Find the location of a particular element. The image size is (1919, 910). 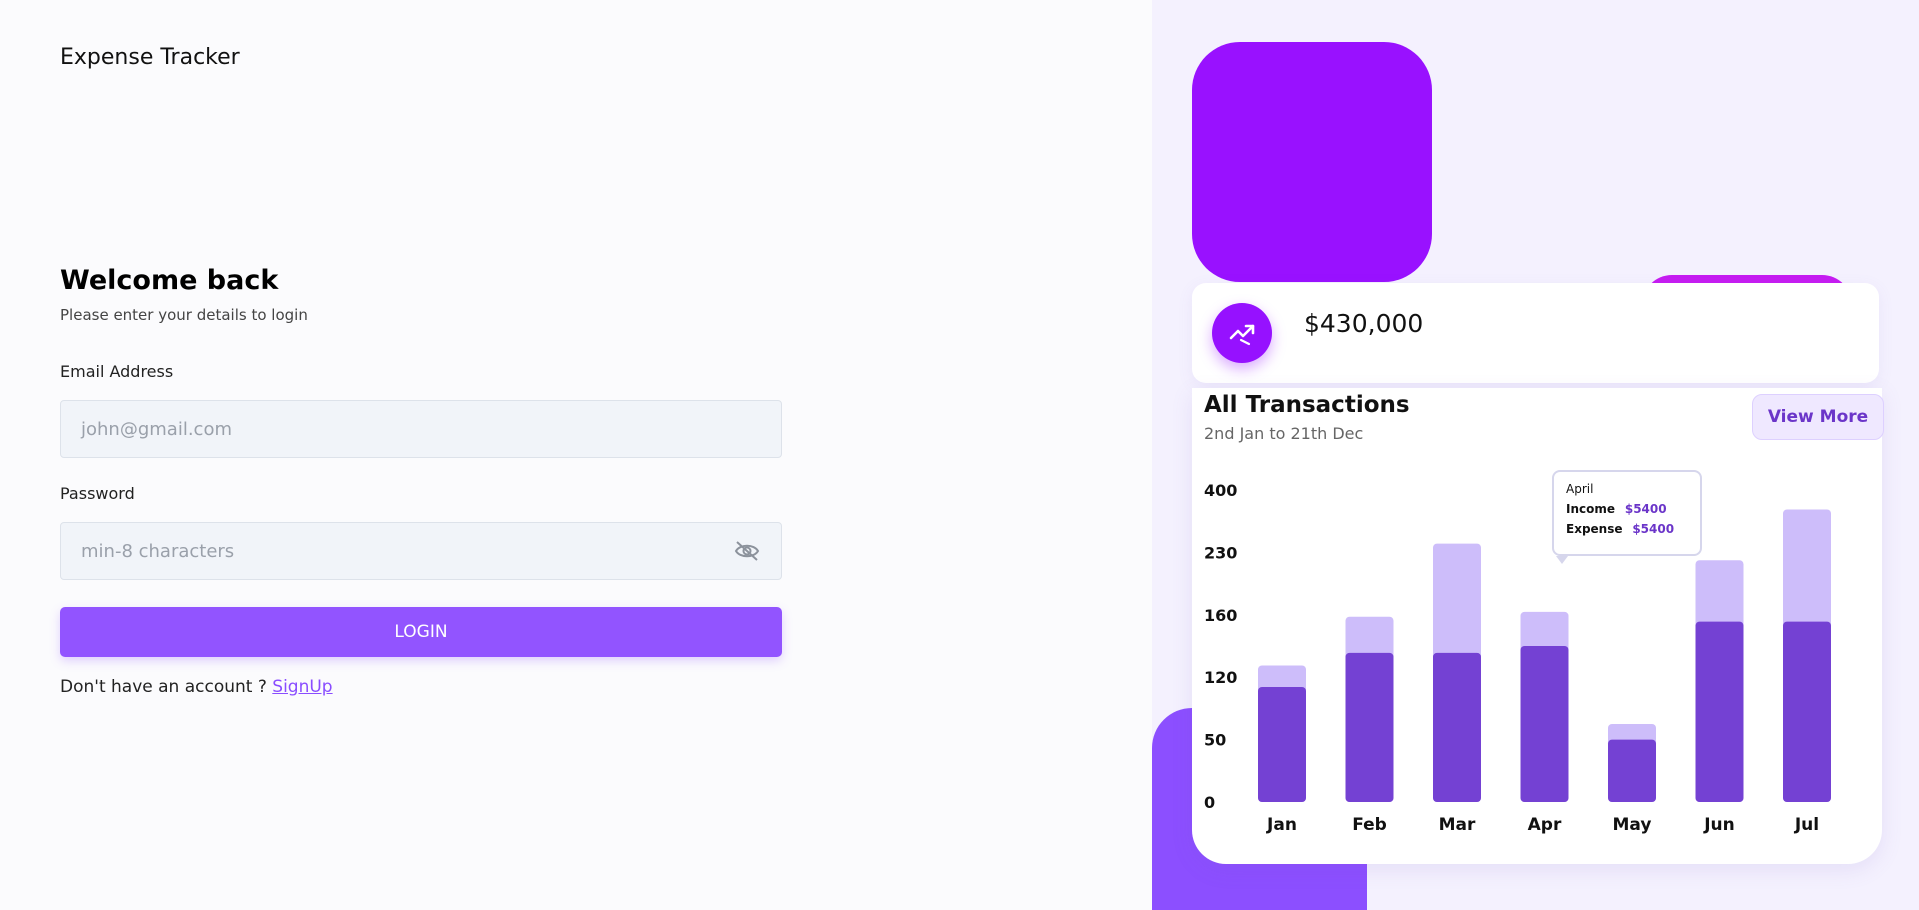

x-tick-label: Mar is located at coordinates (1457, 825).